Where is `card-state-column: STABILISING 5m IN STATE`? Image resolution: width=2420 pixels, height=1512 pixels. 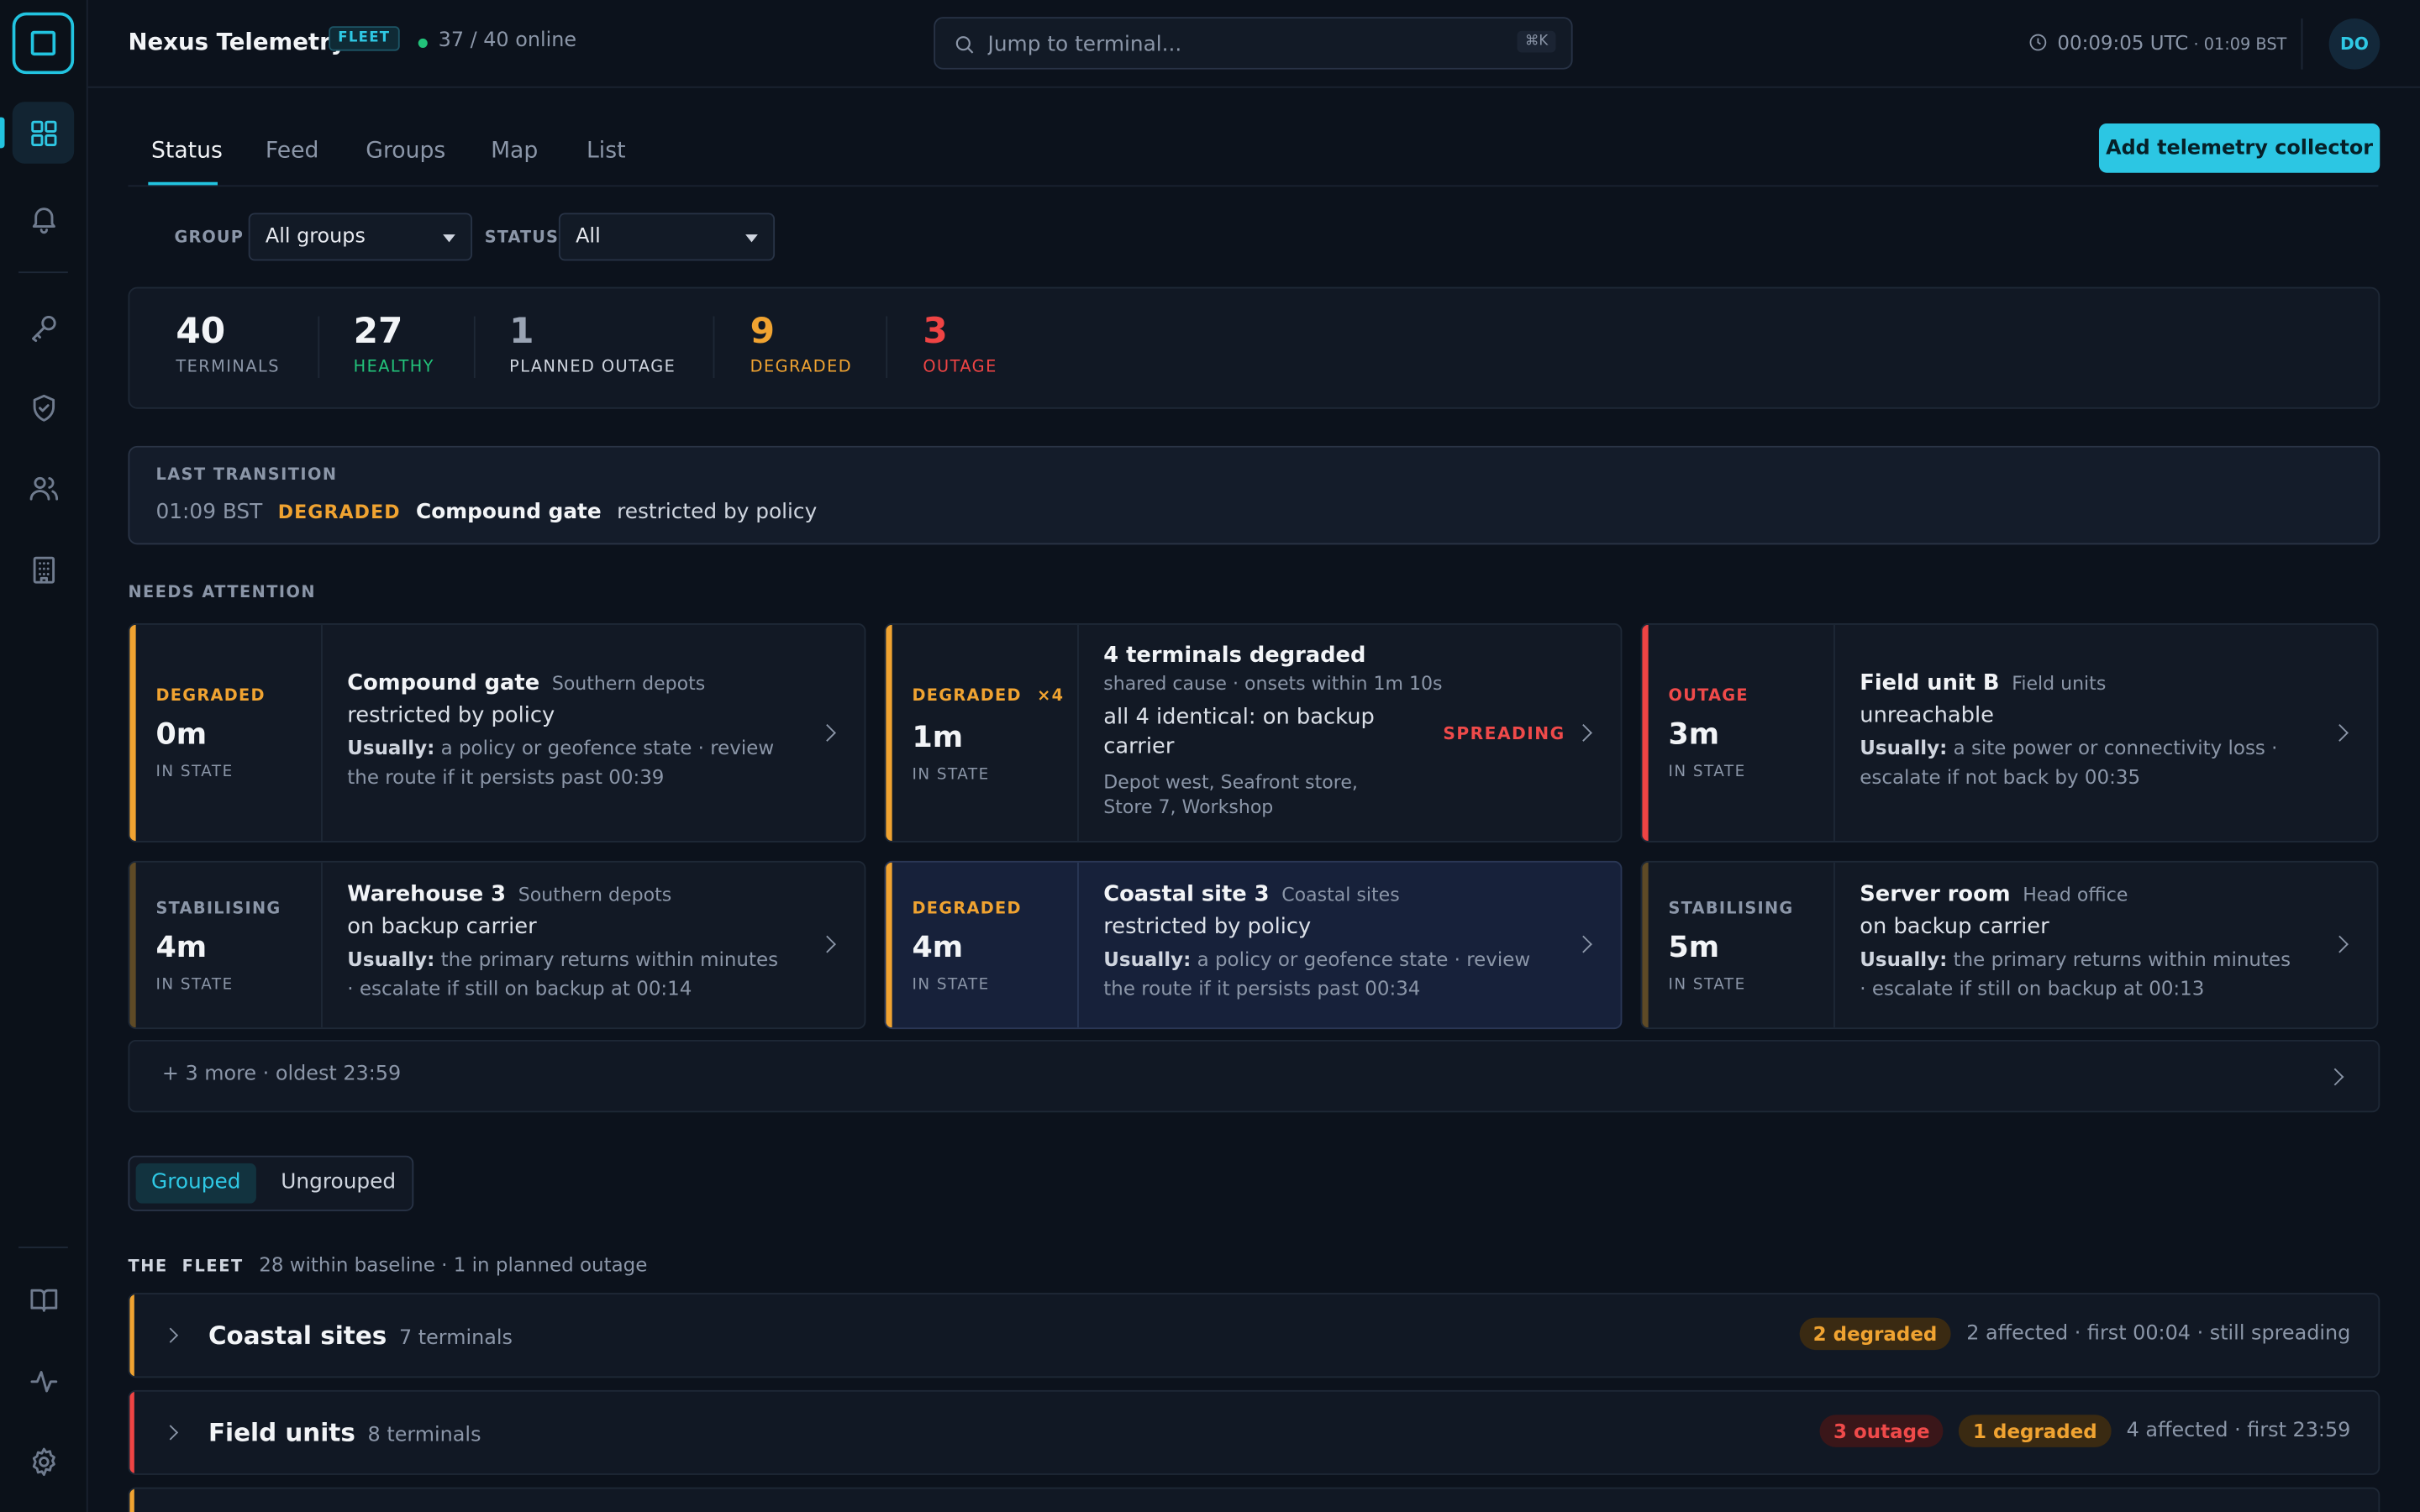
card-state-column: STABILISING 5m IN STATE is located at coordinates (1739, 945).